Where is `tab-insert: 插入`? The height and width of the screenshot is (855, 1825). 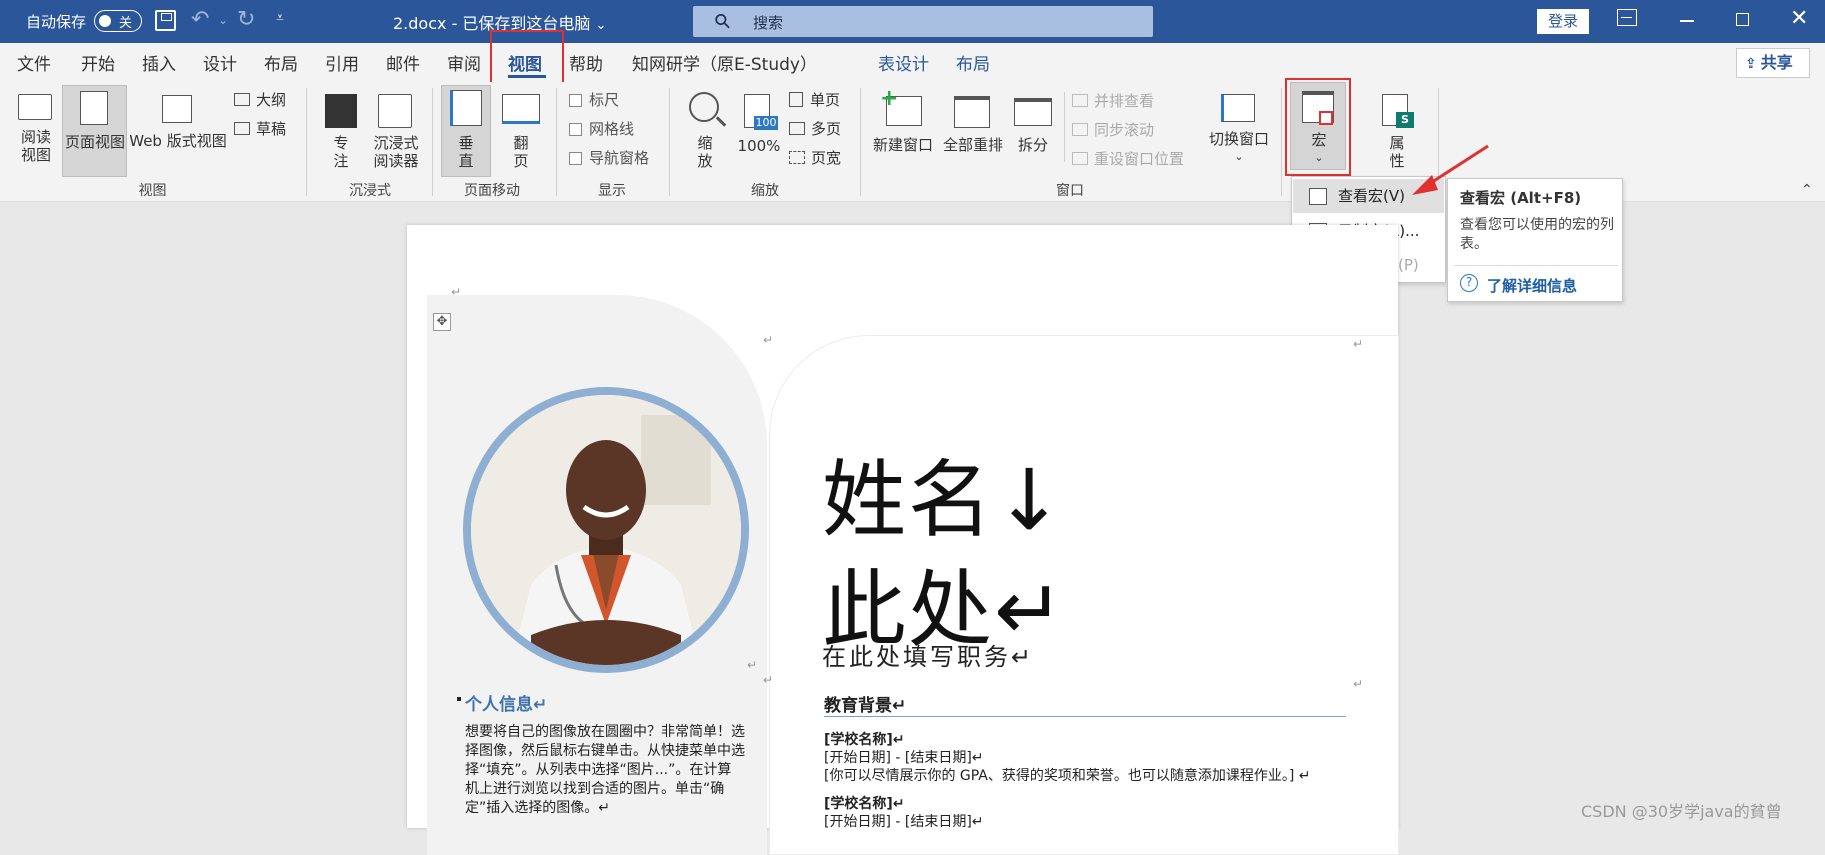 tab-insert: 插入 is located at coordinates (159, 62).